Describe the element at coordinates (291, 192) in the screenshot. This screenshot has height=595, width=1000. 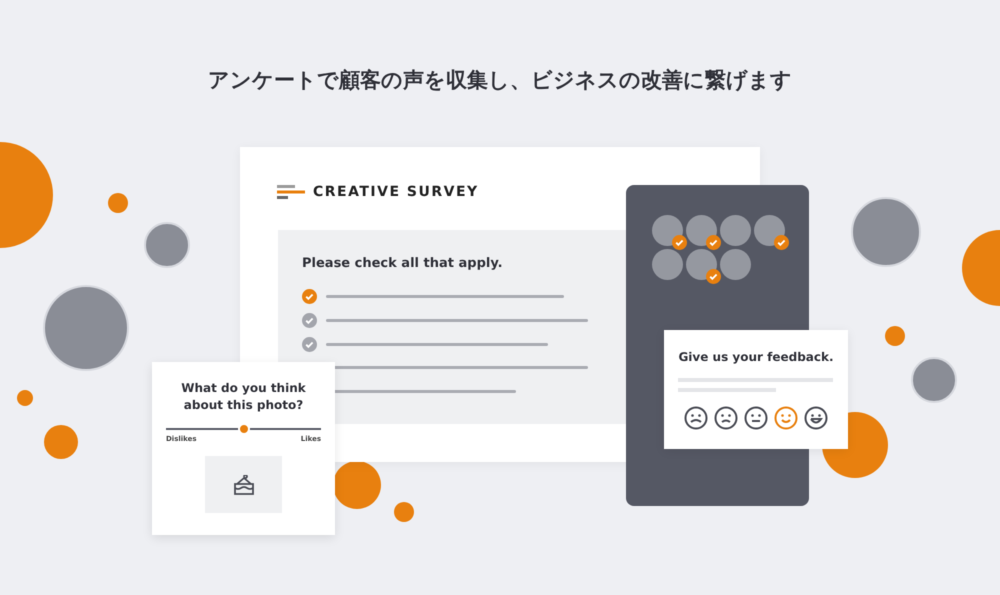
I see `logo-icon` at that location.